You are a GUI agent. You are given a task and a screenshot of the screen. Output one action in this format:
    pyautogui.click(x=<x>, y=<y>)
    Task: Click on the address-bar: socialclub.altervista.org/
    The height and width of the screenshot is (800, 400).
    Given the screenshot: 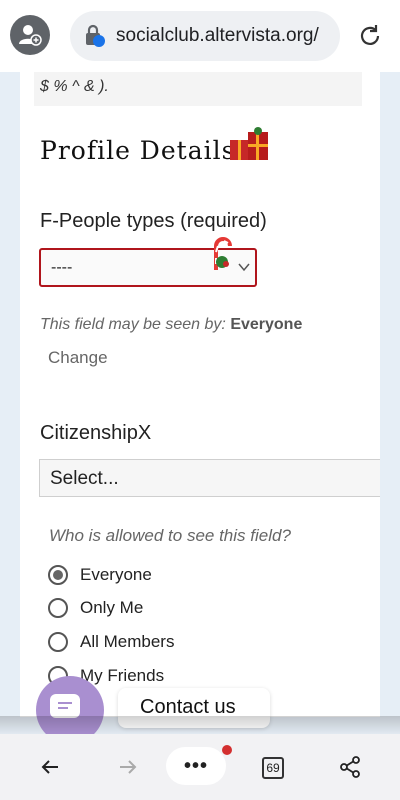 What is the action you would take?
    pyautogui.click(x=205, y=36)
    